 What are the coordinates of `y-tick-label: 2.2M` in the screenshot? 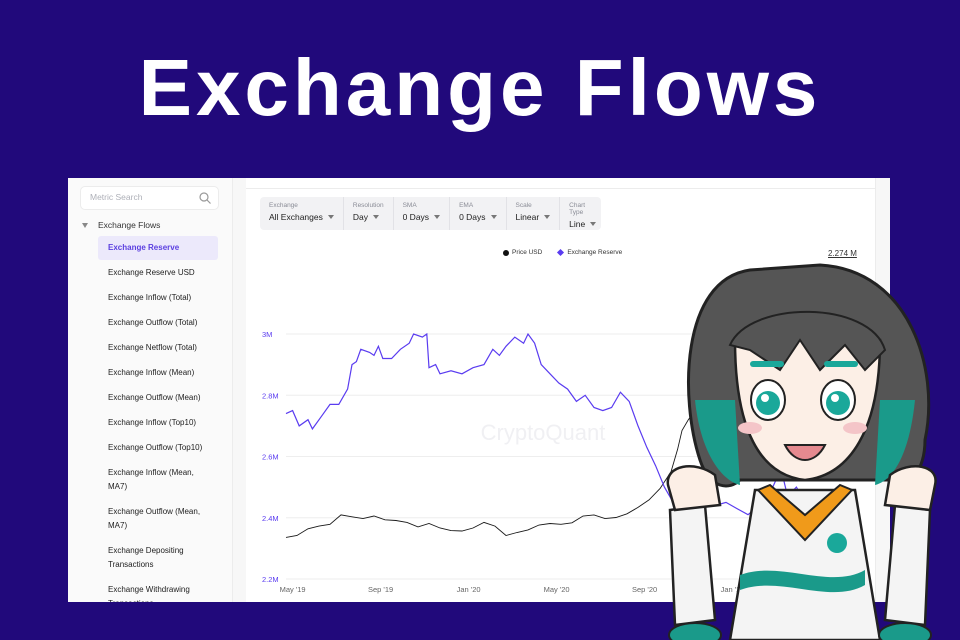 It's located at (270, 579).